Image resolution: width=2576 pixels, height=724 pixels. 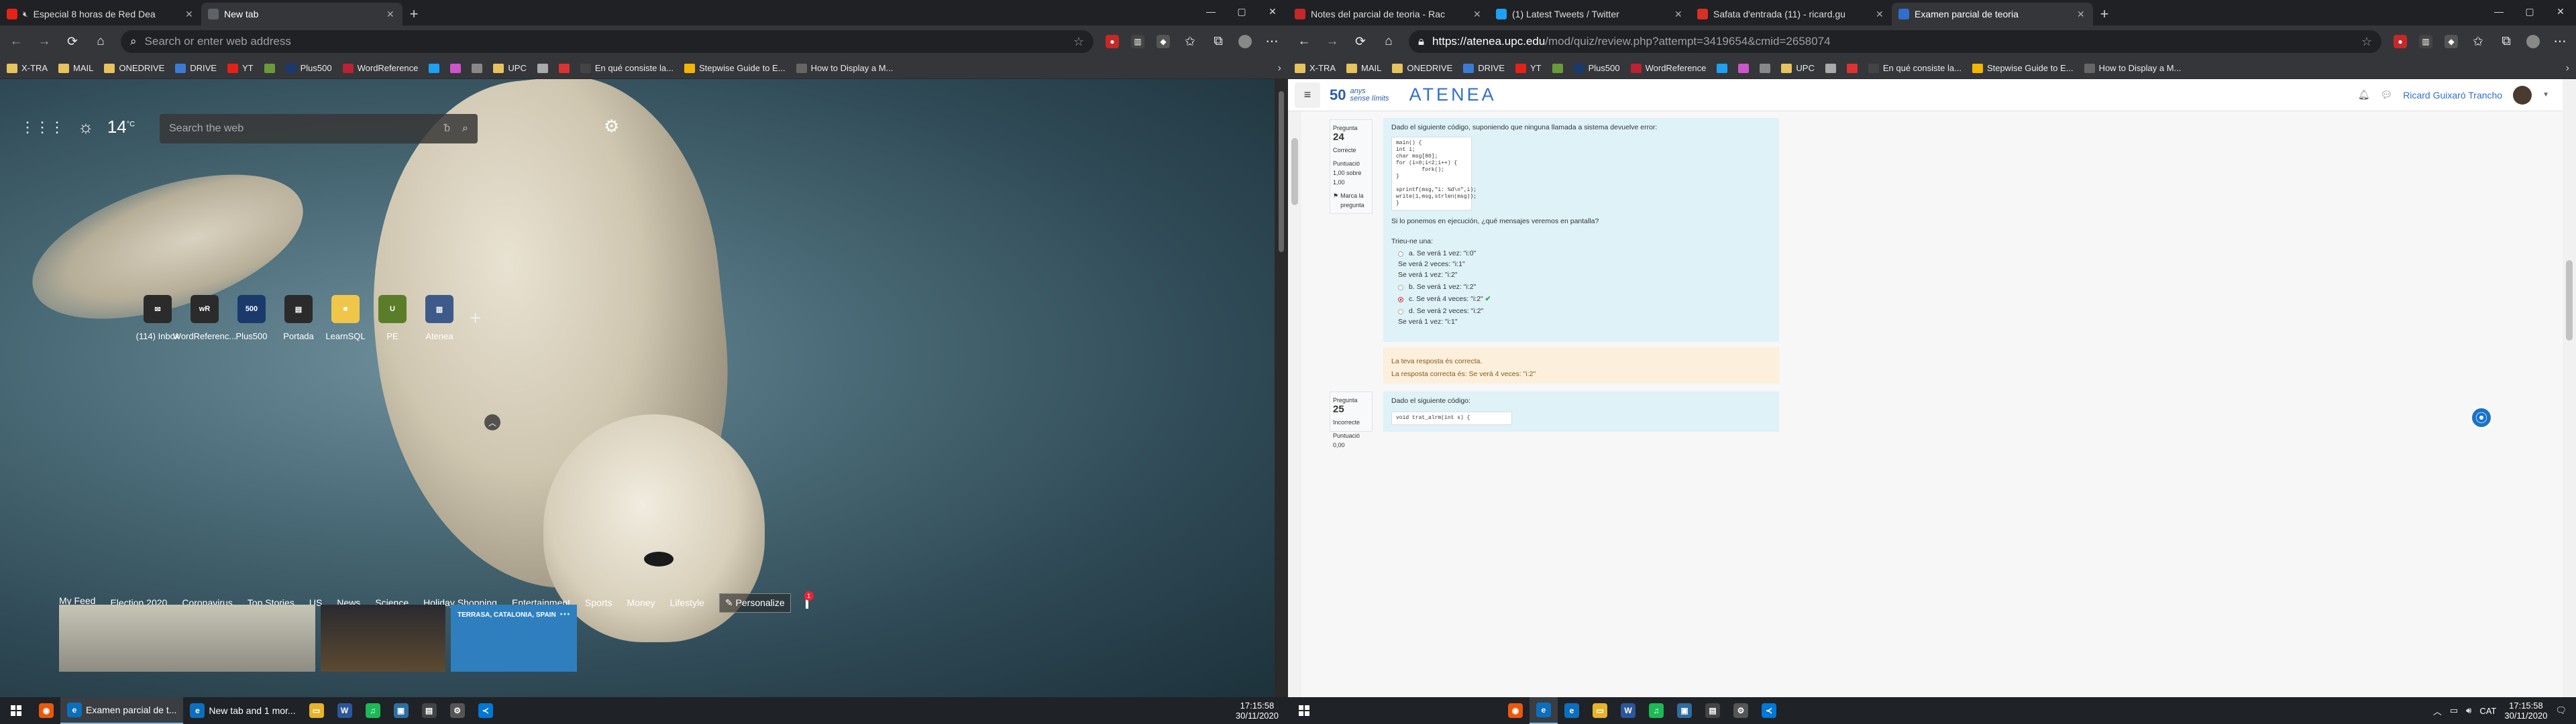 What do you see at coordinates (1628, 710) in the screenshot?
I see `taskbar-app: W` at bounding box center [1628, 710].